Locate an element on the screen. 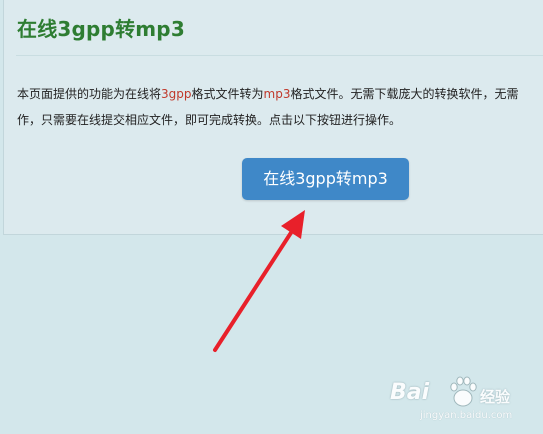  title-divider is located at coordinates (279, 55).